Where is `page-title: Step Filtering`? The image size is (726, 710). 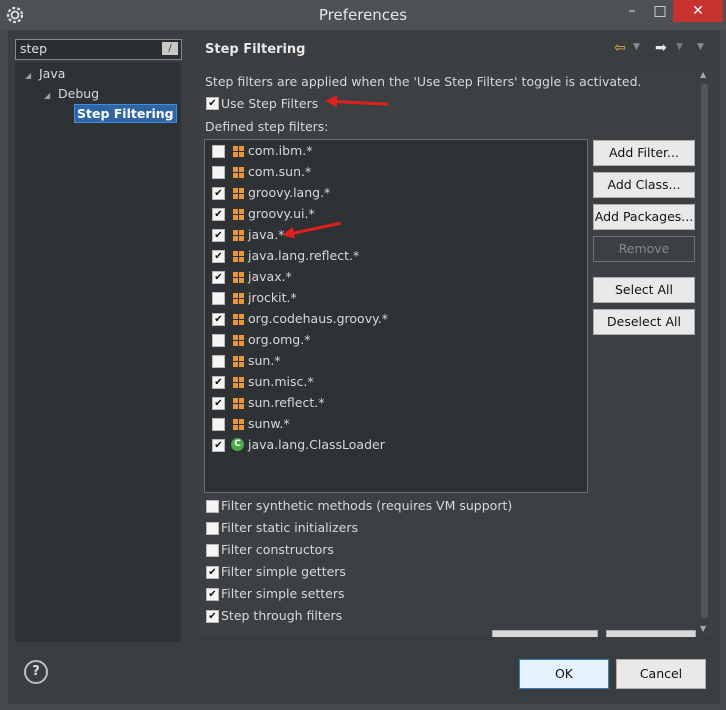
page-title: Step Filtering is located at coordinates (255, 49).